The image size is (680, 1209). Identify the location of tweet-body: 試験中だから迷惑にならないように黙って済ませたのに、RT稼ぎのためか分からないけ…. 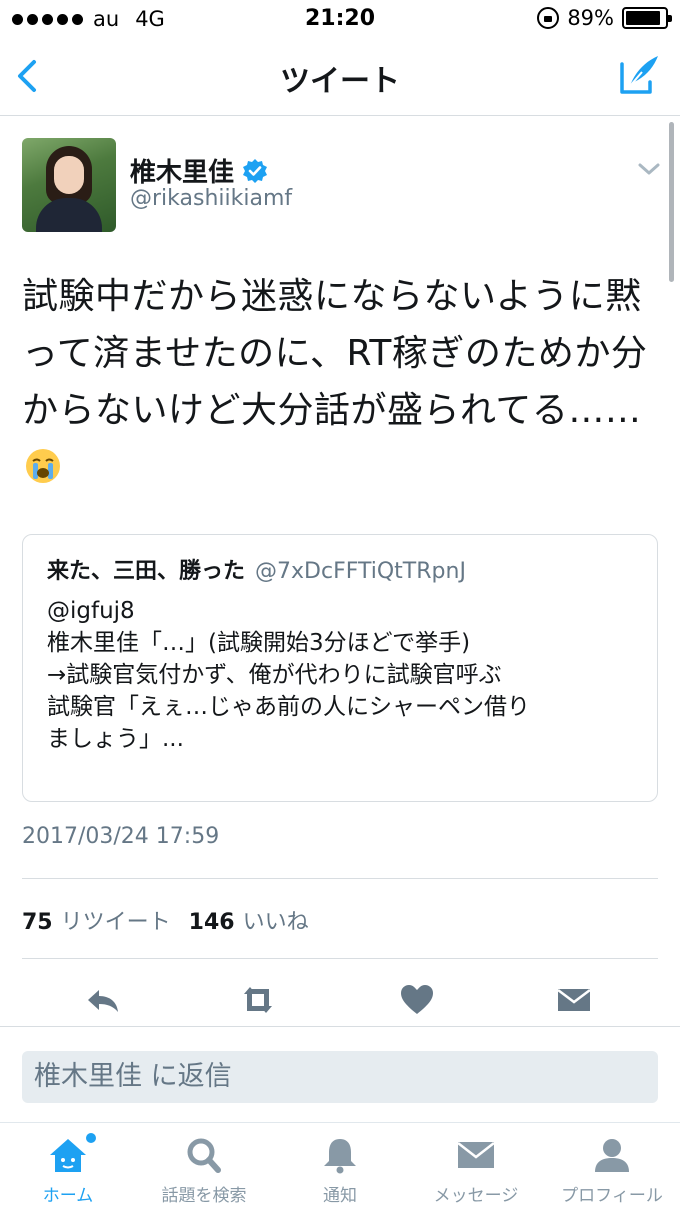
(335, 353).